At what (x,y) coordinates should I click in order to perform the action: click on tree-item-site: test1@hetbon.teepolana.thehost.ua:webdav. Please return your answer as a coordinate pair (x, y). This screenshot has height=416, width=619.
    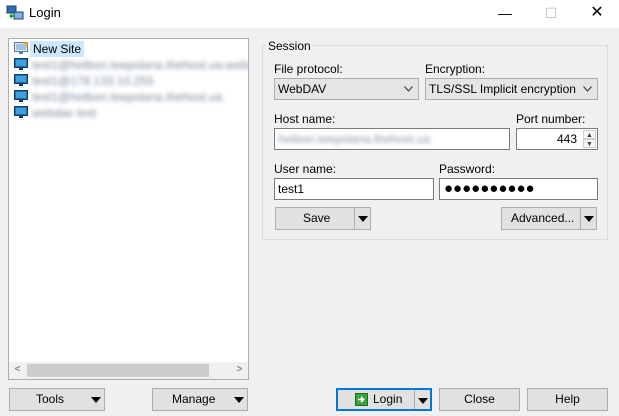
    Looking at the image, I should click on (131, 65).